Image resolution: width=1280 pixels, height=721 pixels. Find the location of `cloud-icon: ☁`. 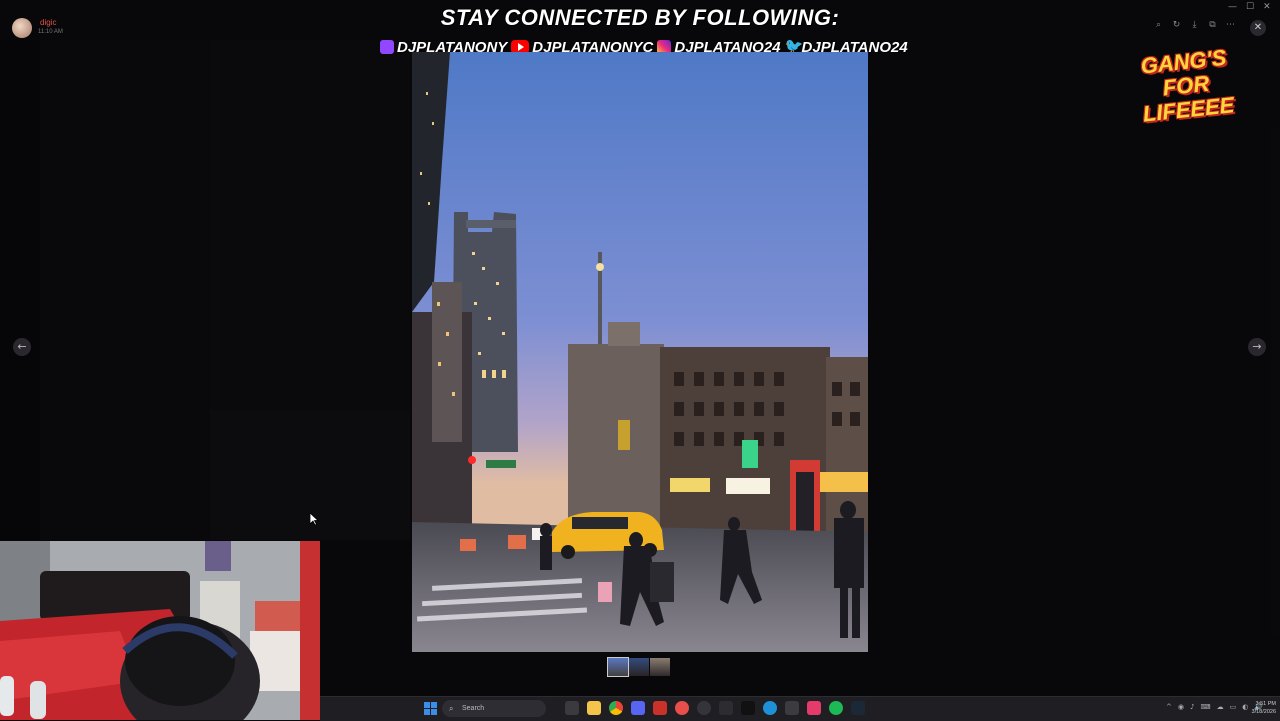

cloud-icon: ☁ is located at coordinates (1220, 707).